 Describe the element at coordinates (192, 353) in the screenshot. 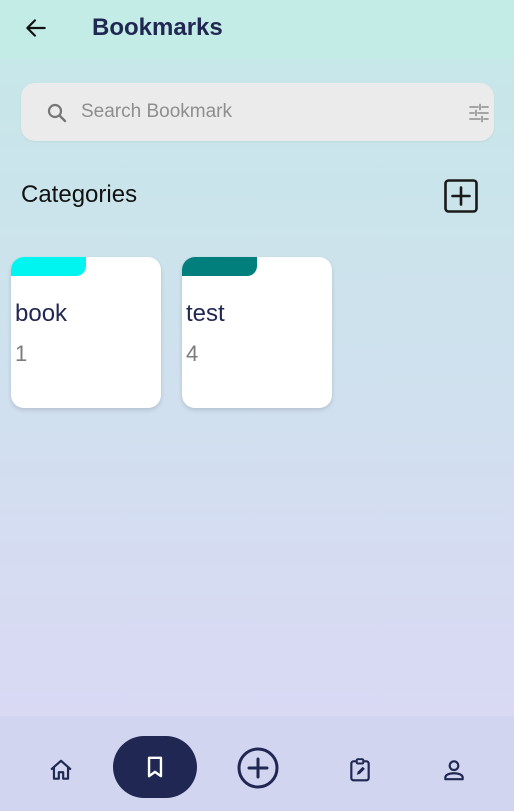

I see `category-count: 4` at that location.